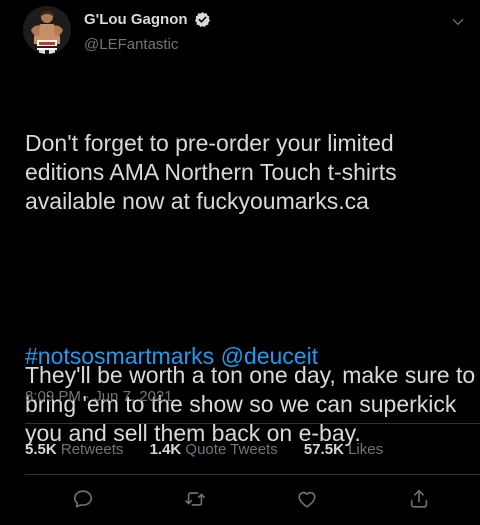 The image size is (480, 525). Describe the element at coordinates (47, 30) in the screenshot. I see `avatar` at that location.